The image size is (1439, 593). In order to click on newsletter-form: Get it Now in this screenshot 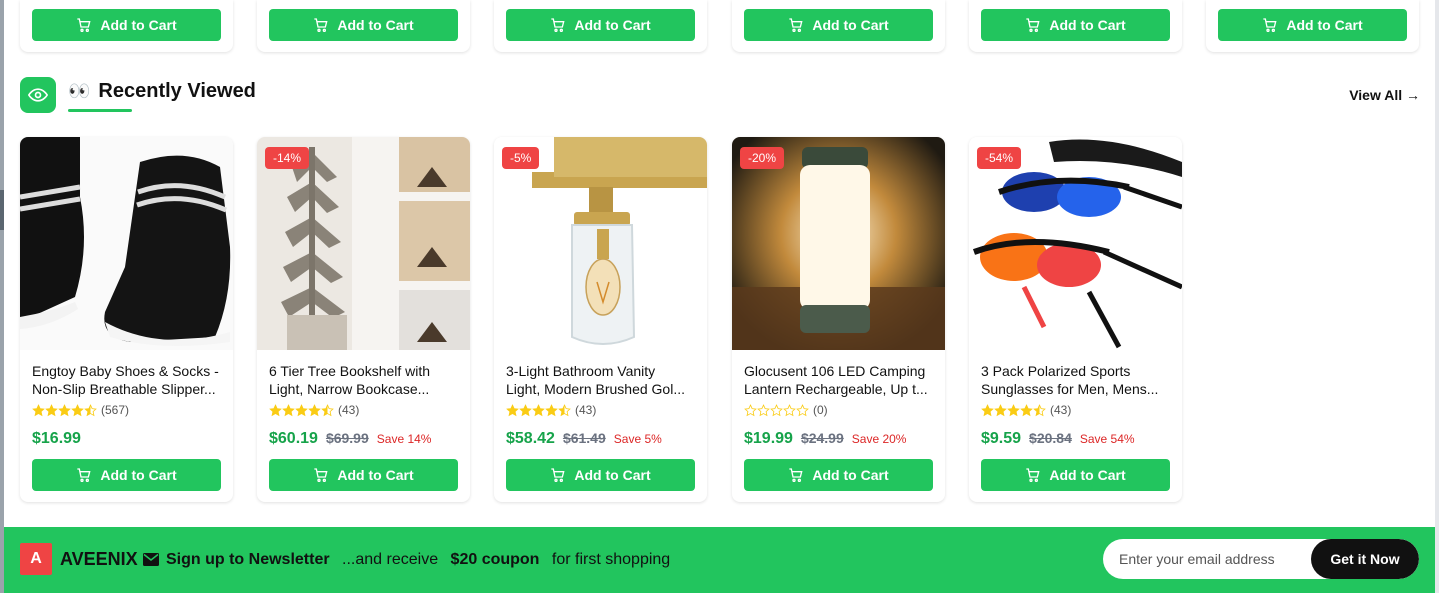, I will do `click(1261, 559)`.